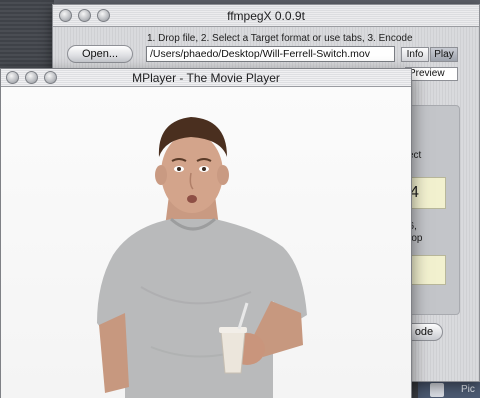 Image resolution: width=480 pixels, height=398 pixels. I want to click on mplayer-title: MPlayer - The Movie Player, so click(206, 78).